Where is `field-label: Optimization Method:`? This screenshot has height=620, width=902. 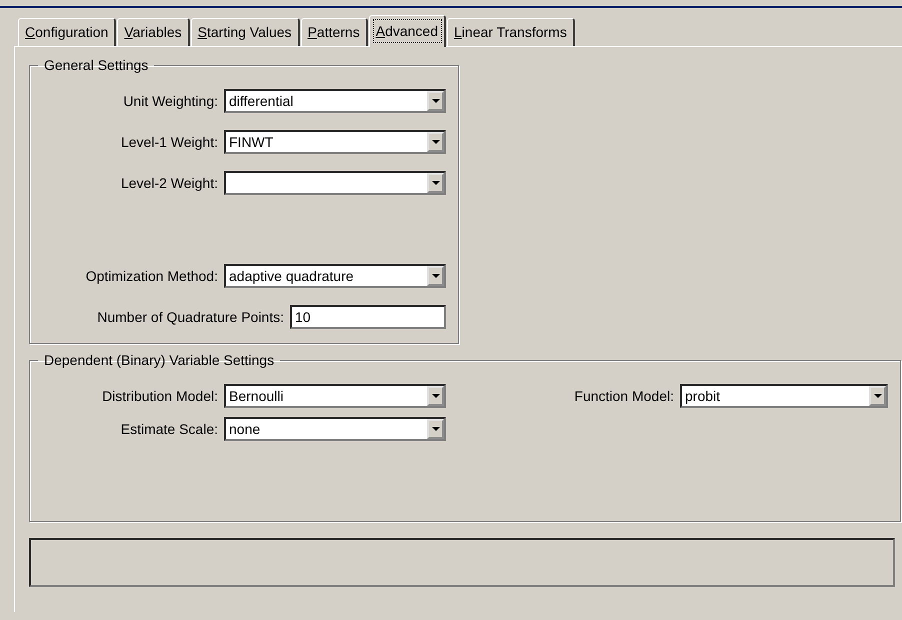
field-label: Optimization Method: is located at coordinates (151, 276).